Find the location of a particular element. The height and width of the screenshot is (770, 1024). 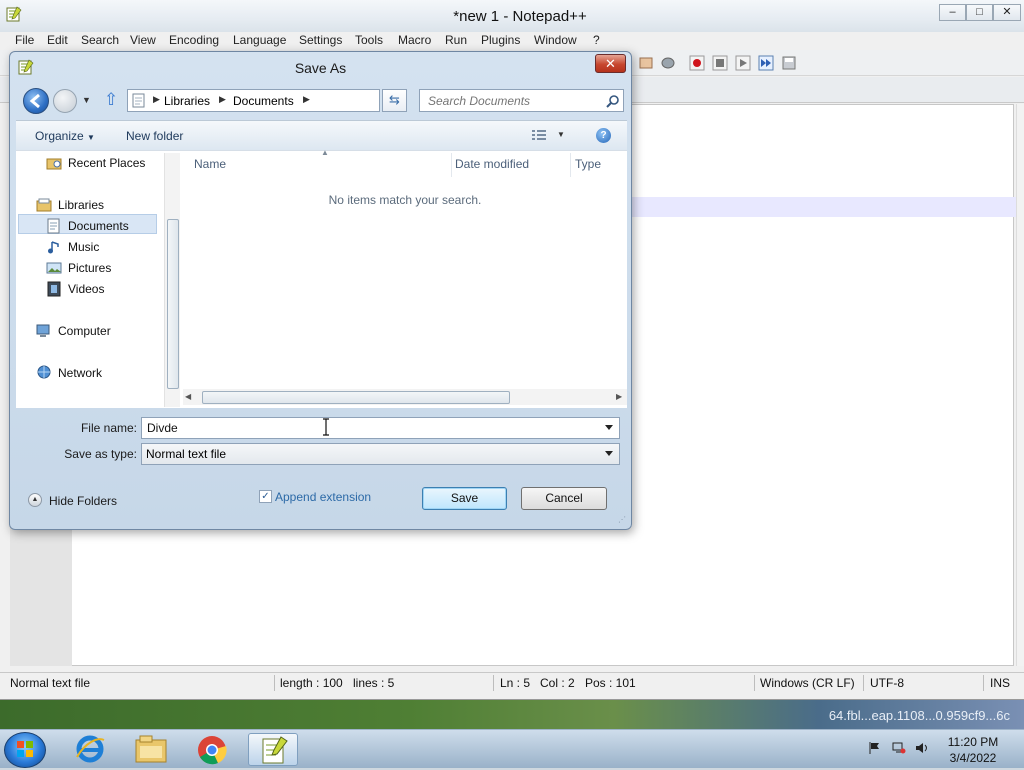

chevron-down-icon is located at coordinates (609, 453).